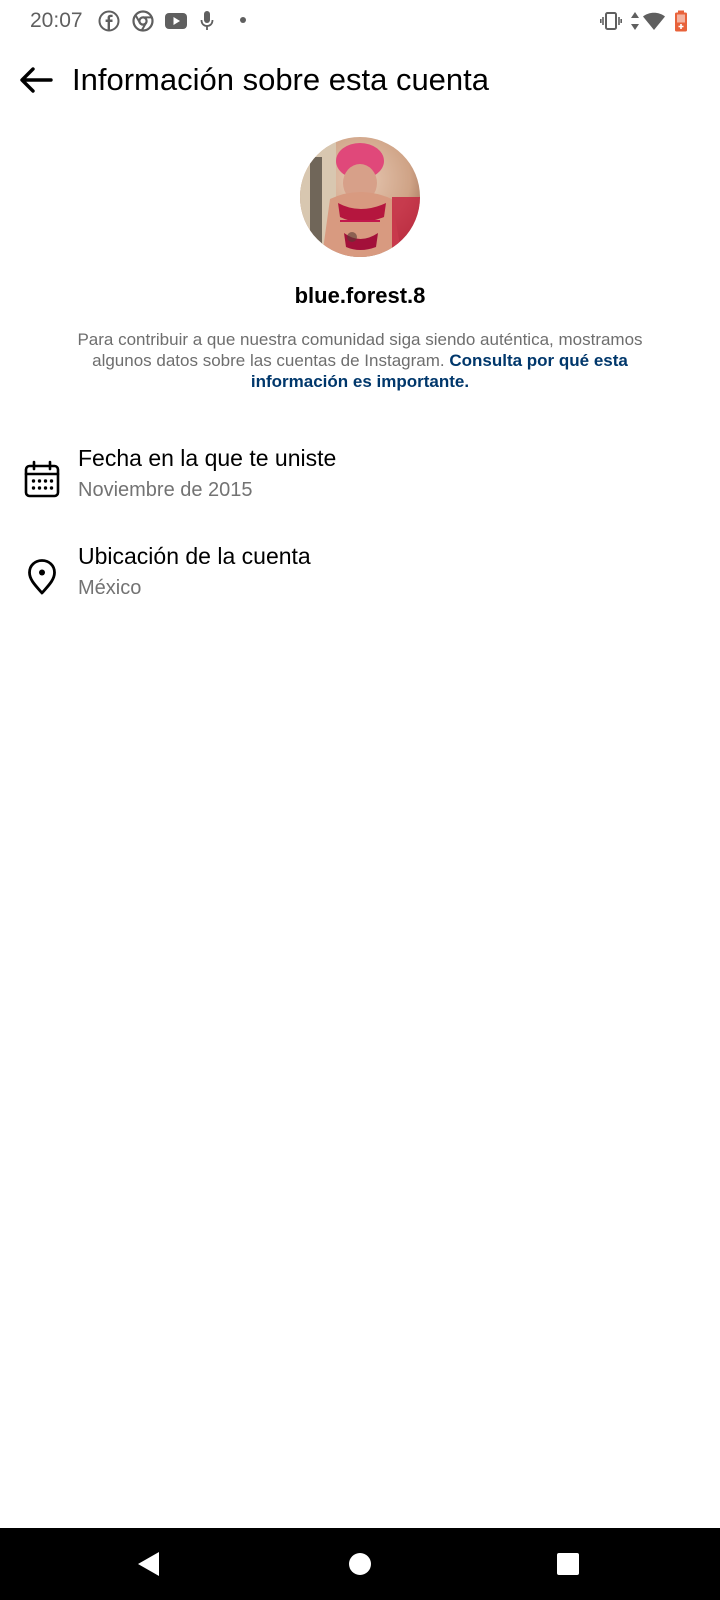 This screenshot has width=720, height=1600. Describe the element at coordinates (207, 458) in the screenshot. I see `date-joined-label: Fecha en la que te uniste` at that location.